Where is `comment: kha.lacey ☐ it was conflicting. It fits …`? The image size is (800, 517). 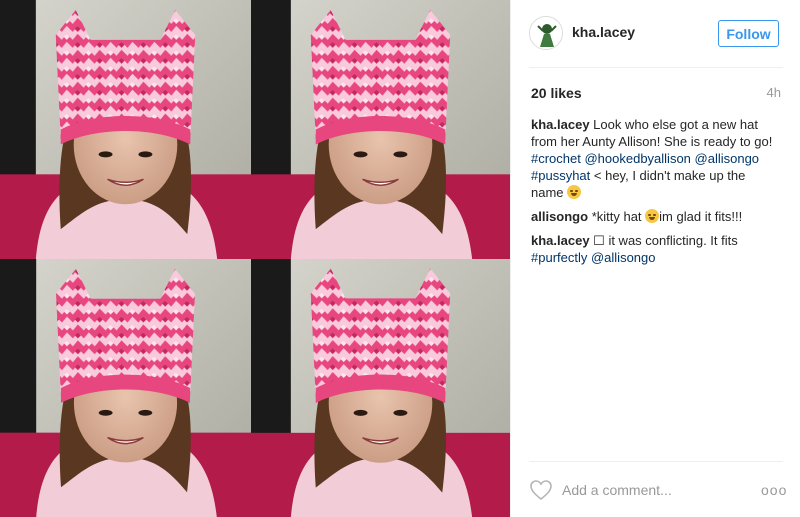
comment: kha.lacey ☐ it was conflicting. It fits … is located at coordinates (656, 249).